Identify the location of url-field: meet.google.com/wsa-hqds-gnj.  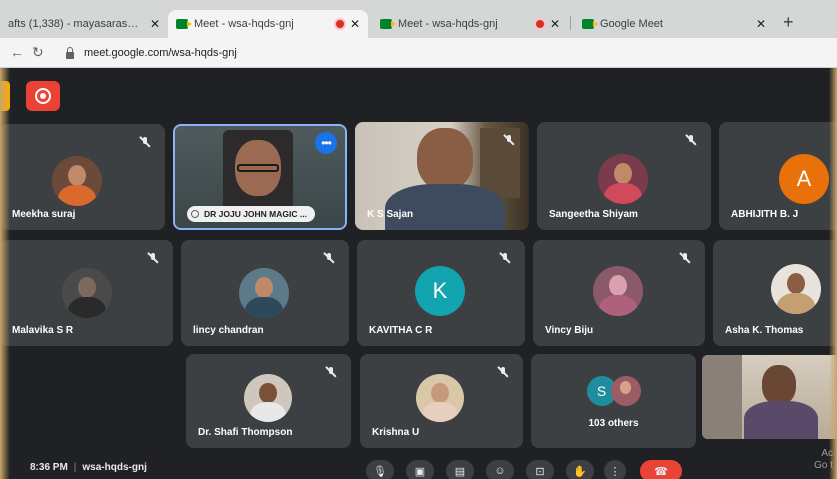
(443, 53).